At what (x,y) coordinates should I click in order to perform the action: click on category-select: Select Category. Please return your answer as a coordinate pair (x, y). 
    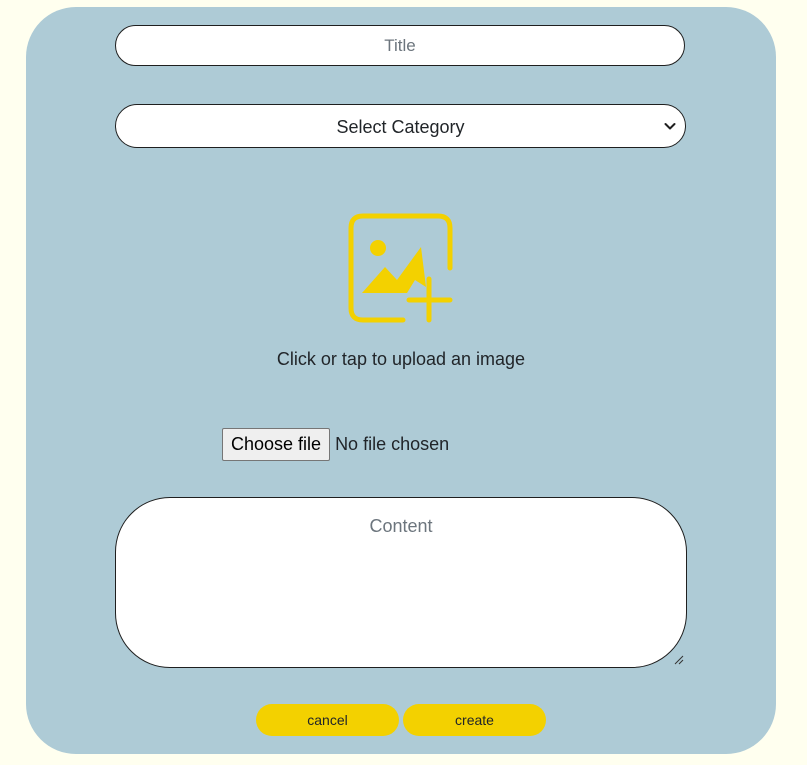
    Looking at the image, I should click on (400, 126).